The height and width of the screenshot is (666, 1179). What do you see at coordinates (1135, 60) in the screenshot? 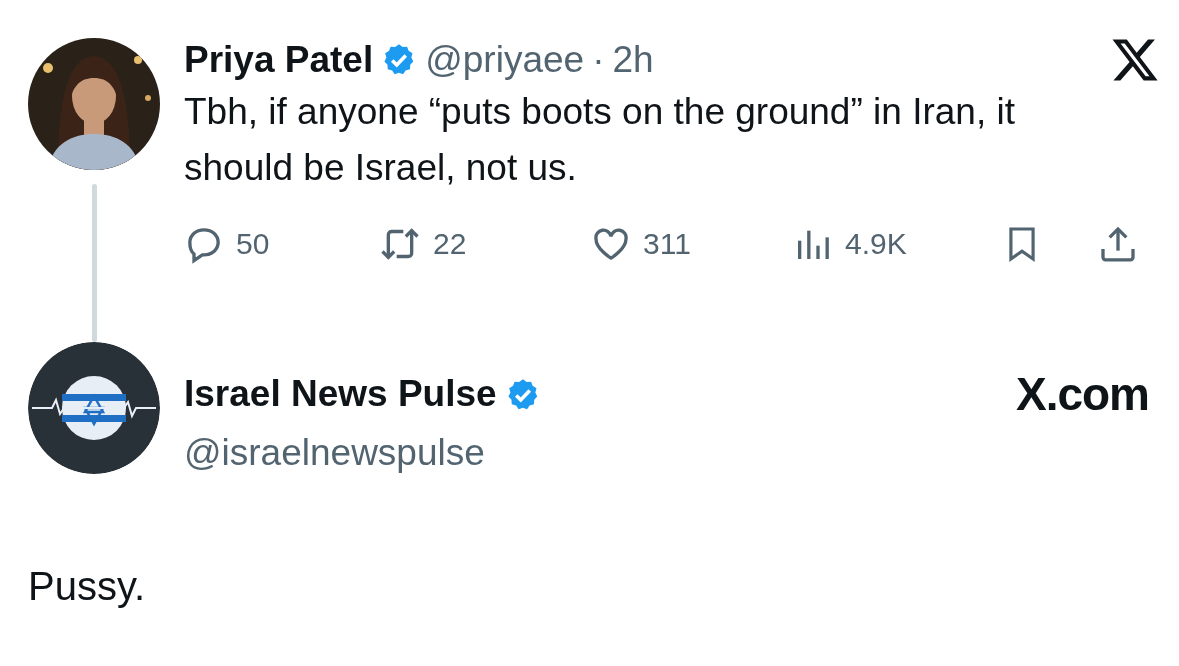
I see `x-logo-icon` at bounding box center [1135, 60].